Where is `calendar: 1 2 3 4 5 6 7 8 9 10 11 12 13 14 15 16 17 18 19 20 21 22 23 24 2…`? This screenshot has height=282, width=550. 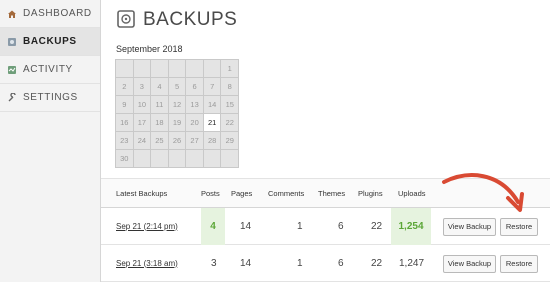 calendar: 1 2 3 4 5 6 7 8 9 10 11 12 13 14 15 16 17 18 19 20 21 22 23 24 2… is located at coordinates (177, 113).